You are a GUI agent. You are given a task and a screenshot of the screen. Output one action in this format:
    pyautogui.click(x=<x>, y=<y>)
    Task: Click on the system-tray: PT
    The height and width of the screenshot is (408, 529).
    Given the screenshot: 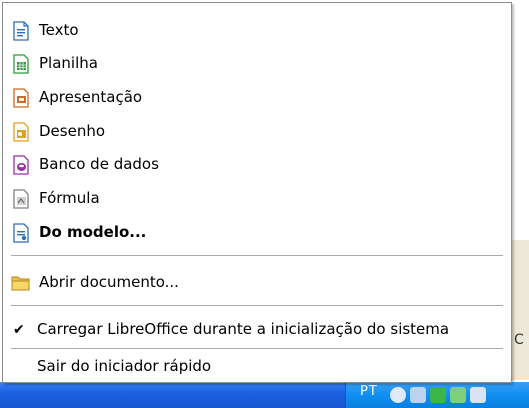 What is the action you would take?
    pyautogui.click(x=437, y=395)
    